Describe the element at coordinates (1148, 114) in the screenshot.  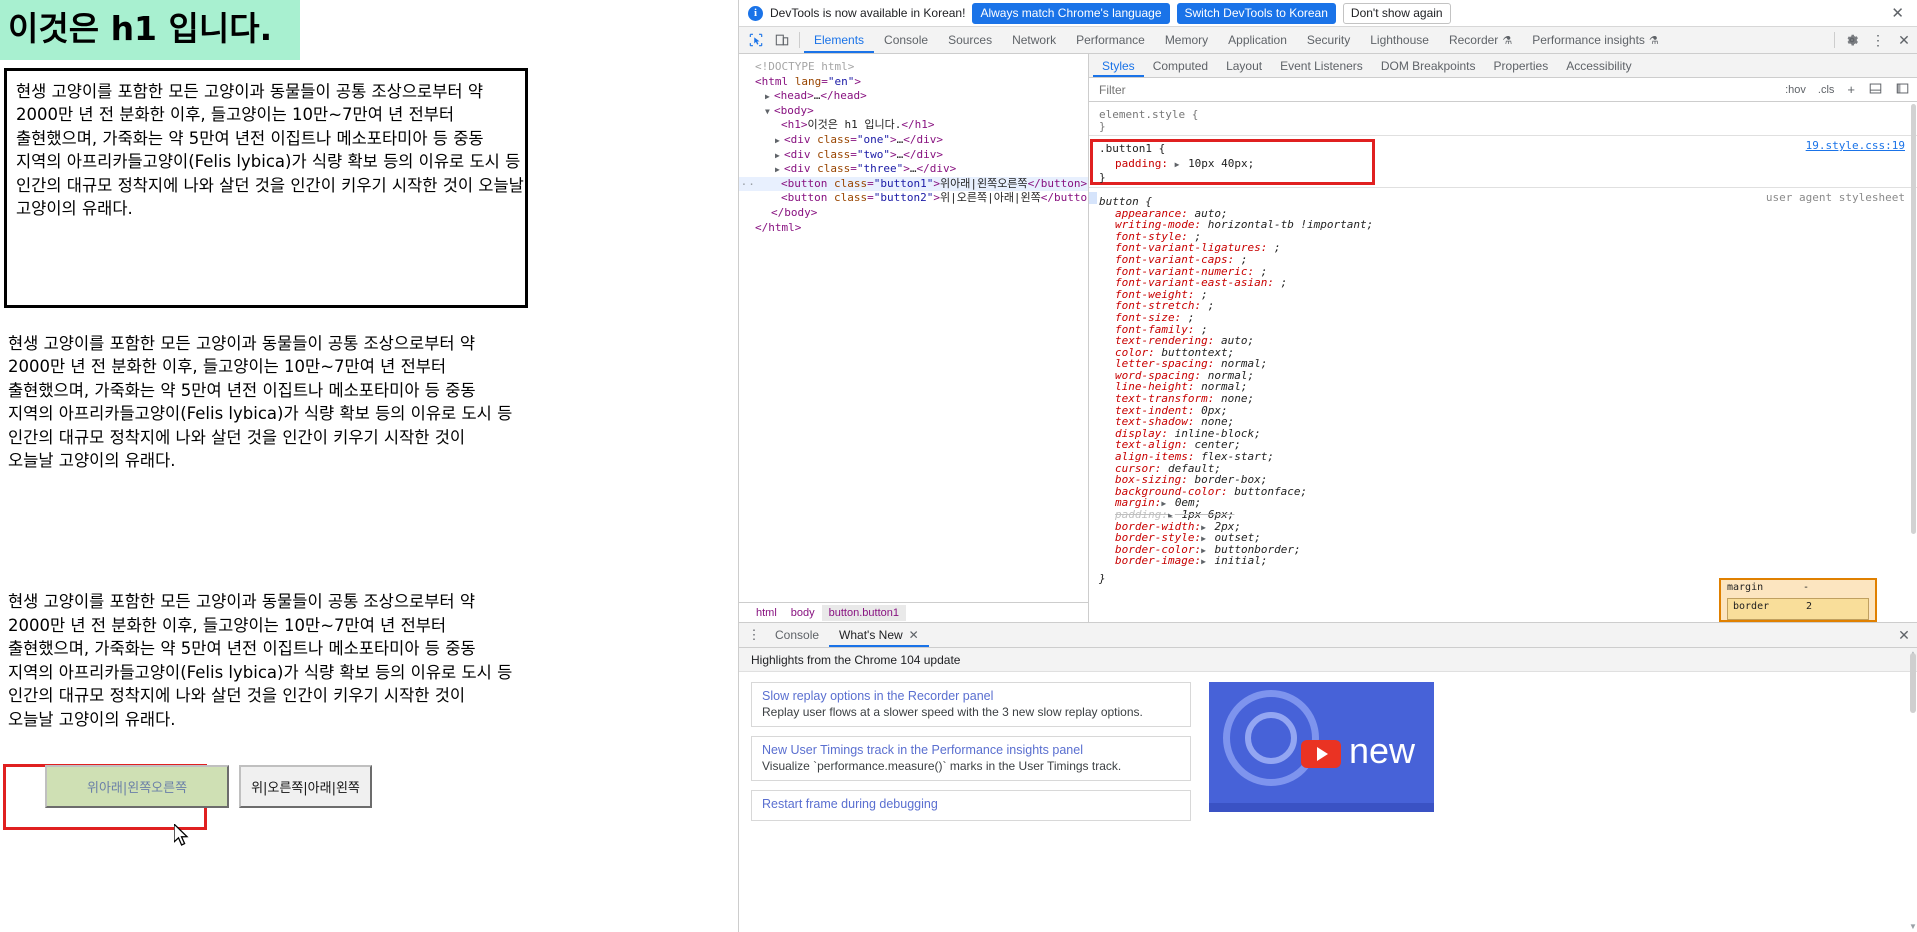
I see `rule-selector: element.style {` at that location.